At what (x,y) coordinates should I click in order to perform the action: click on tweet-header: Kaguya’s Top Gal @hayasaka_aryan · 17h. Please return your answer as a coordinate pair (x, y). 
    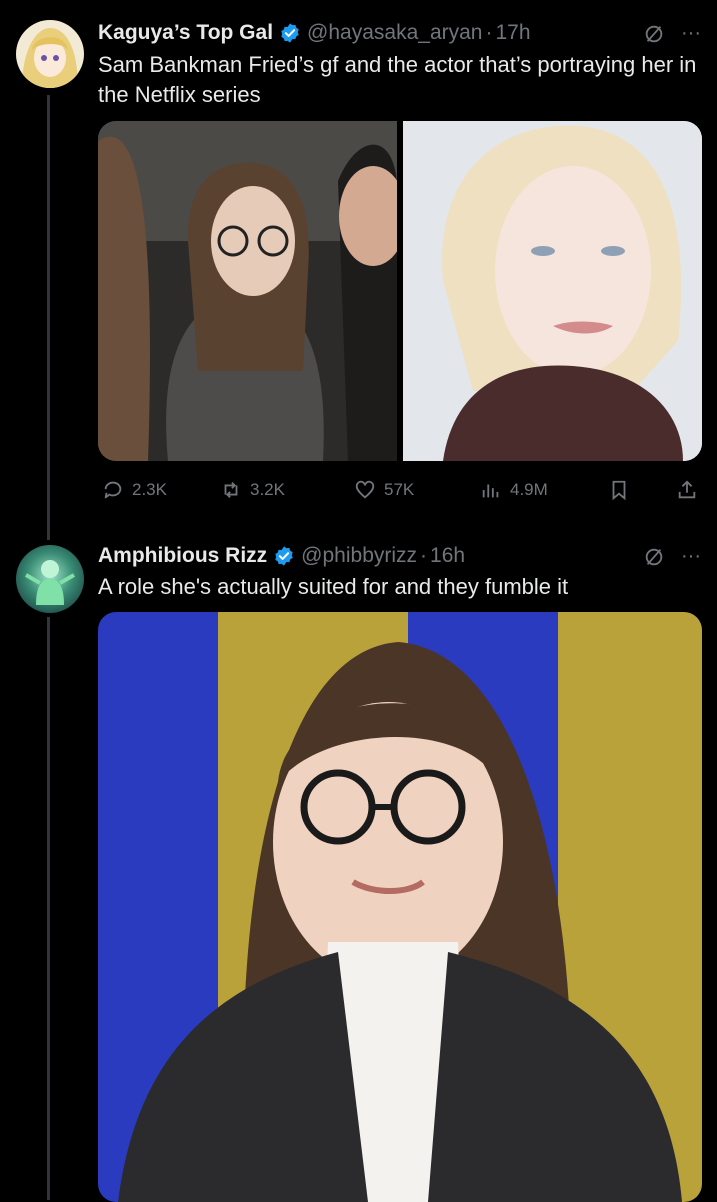
    Looking at the image, I should click on (314, 33).